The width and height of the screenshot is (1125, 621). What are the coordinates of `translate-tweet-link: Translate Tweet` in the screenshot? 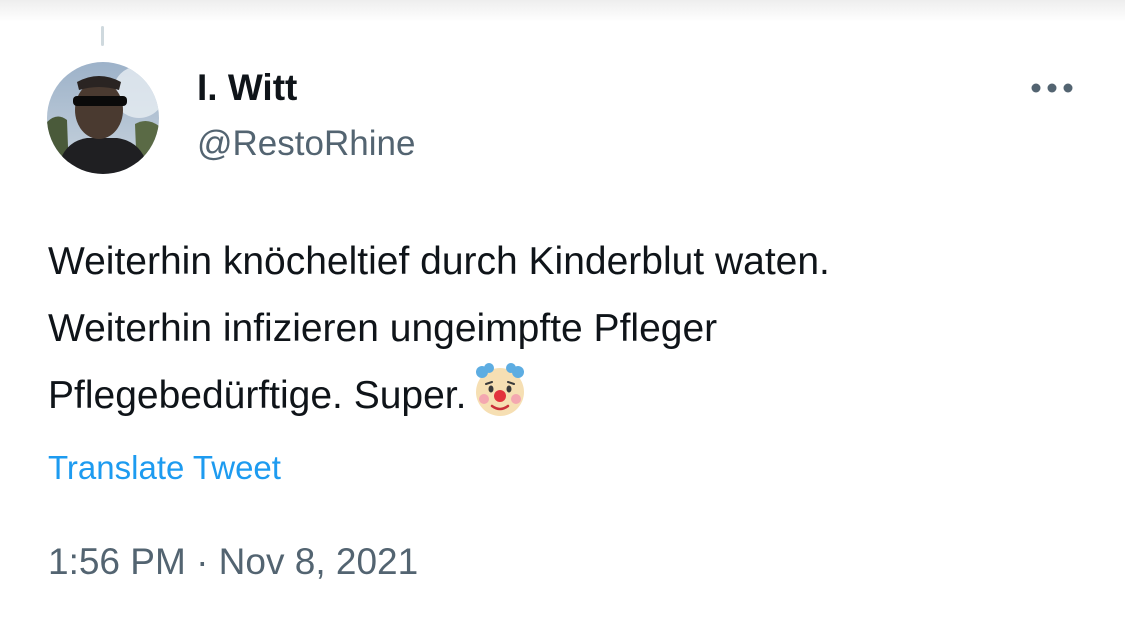 It's located at (164, 468).